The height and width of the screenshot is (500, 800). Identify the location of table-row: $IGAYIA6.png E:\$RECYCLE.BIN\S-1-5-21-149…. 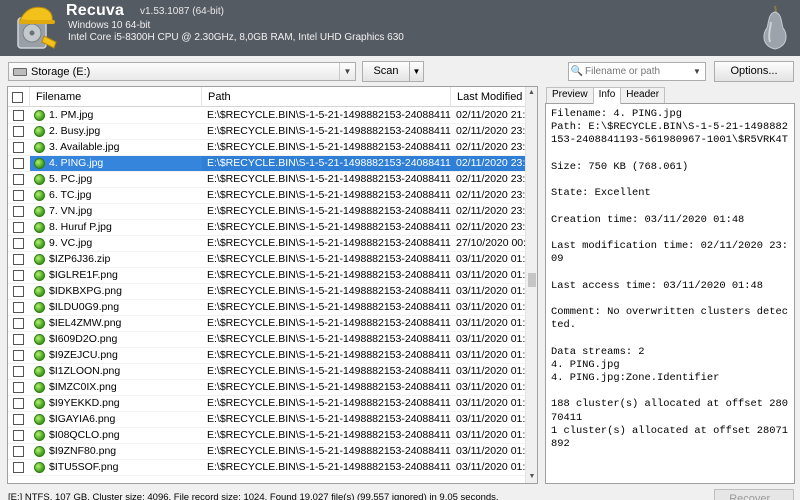
(267, 420).